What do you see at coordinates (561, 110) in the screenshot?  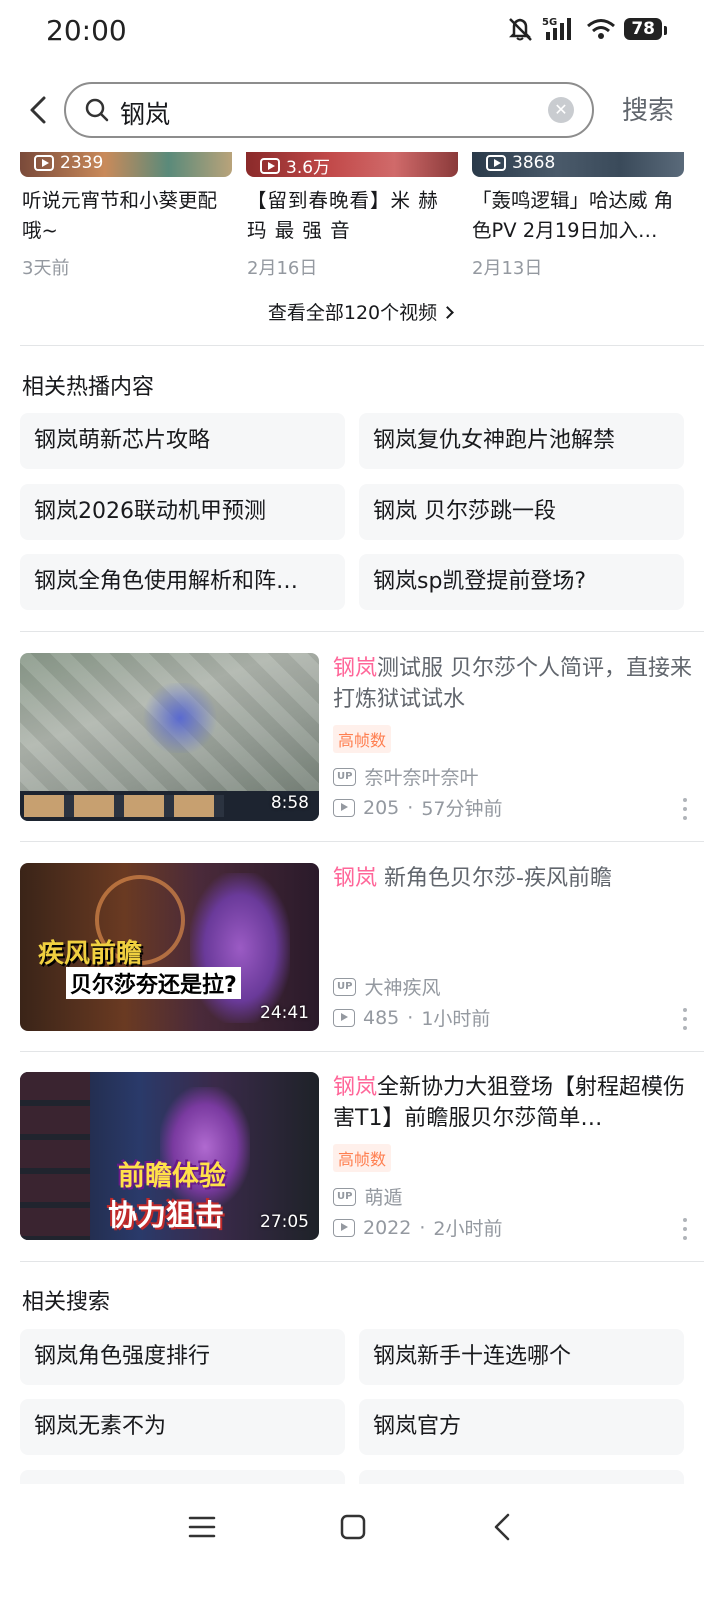 I see `clear-icon: ✕` at bounding box center [561, 110].